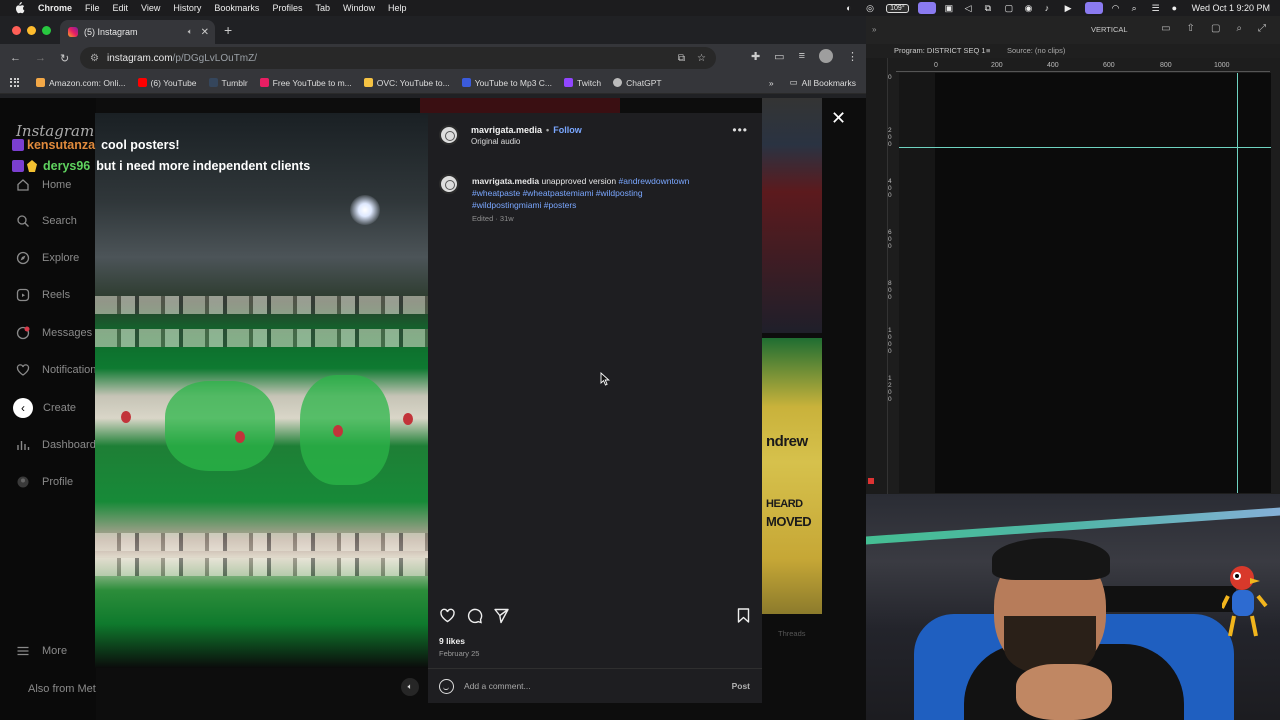 This screenshot has height=720, width=1280. I want to click on menu-window: Window, so click(359, 8).